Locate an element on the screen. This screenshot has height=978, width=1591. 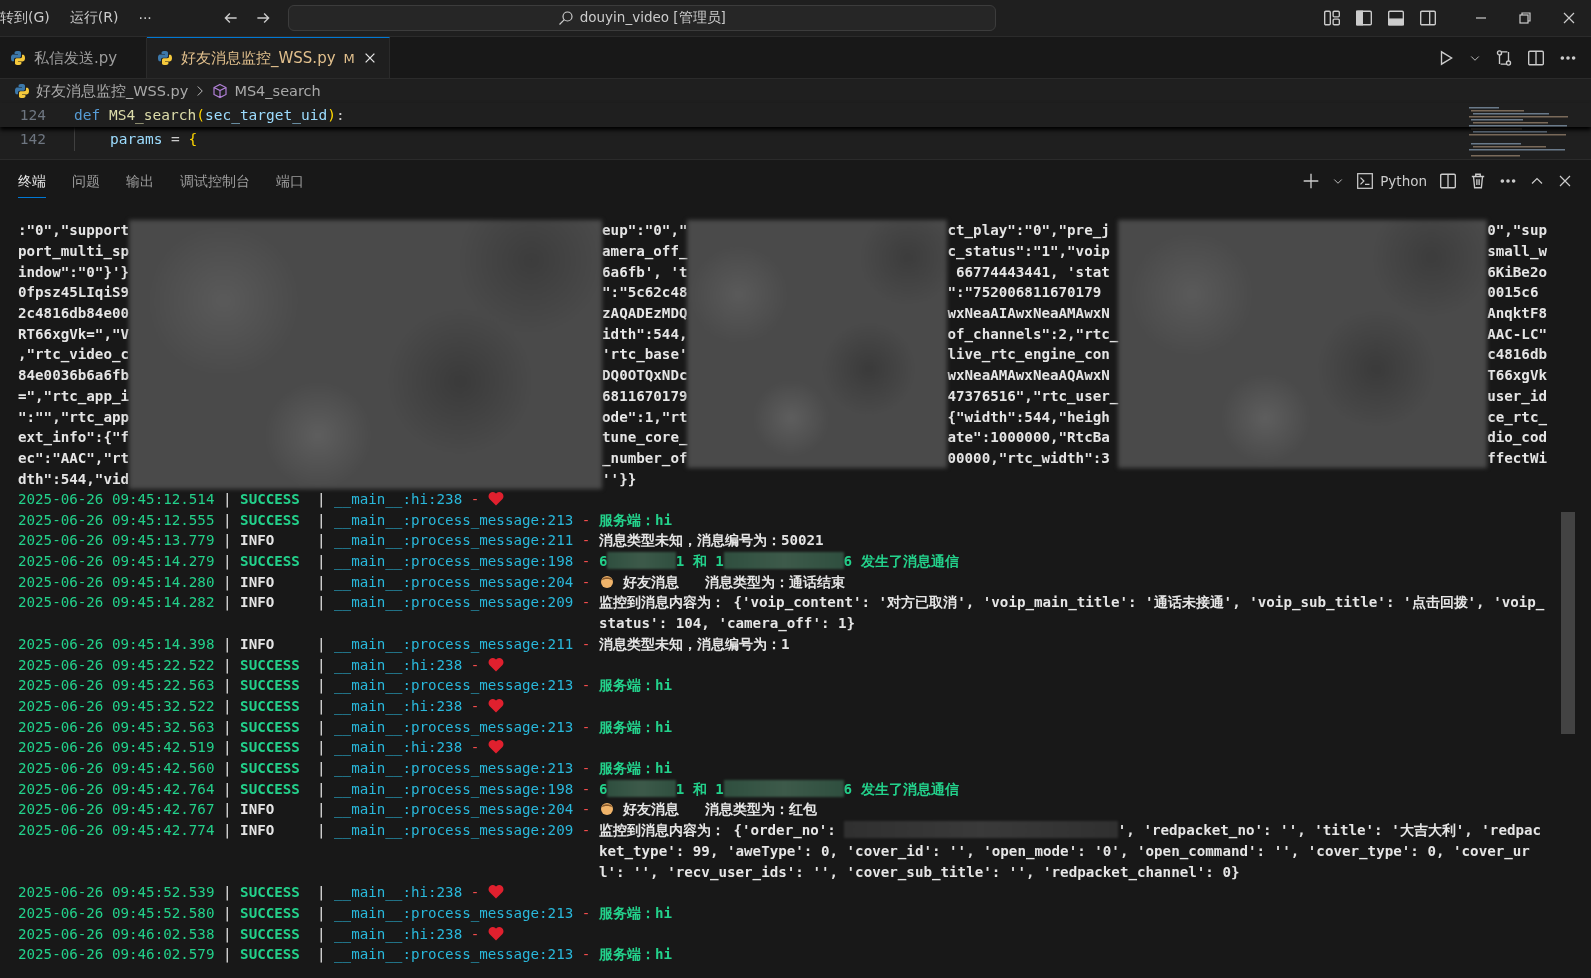
terminal-text: ''}} is located at coordinates (620, 478).